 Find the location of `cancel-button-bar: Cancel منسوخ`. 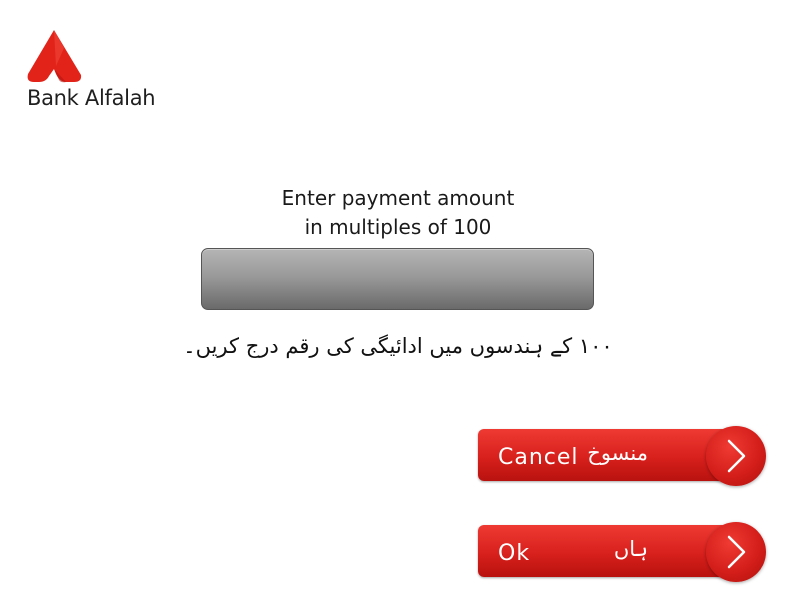

cancel-button-bar: Cancel منسوخ is located at coordinates (603, 455).